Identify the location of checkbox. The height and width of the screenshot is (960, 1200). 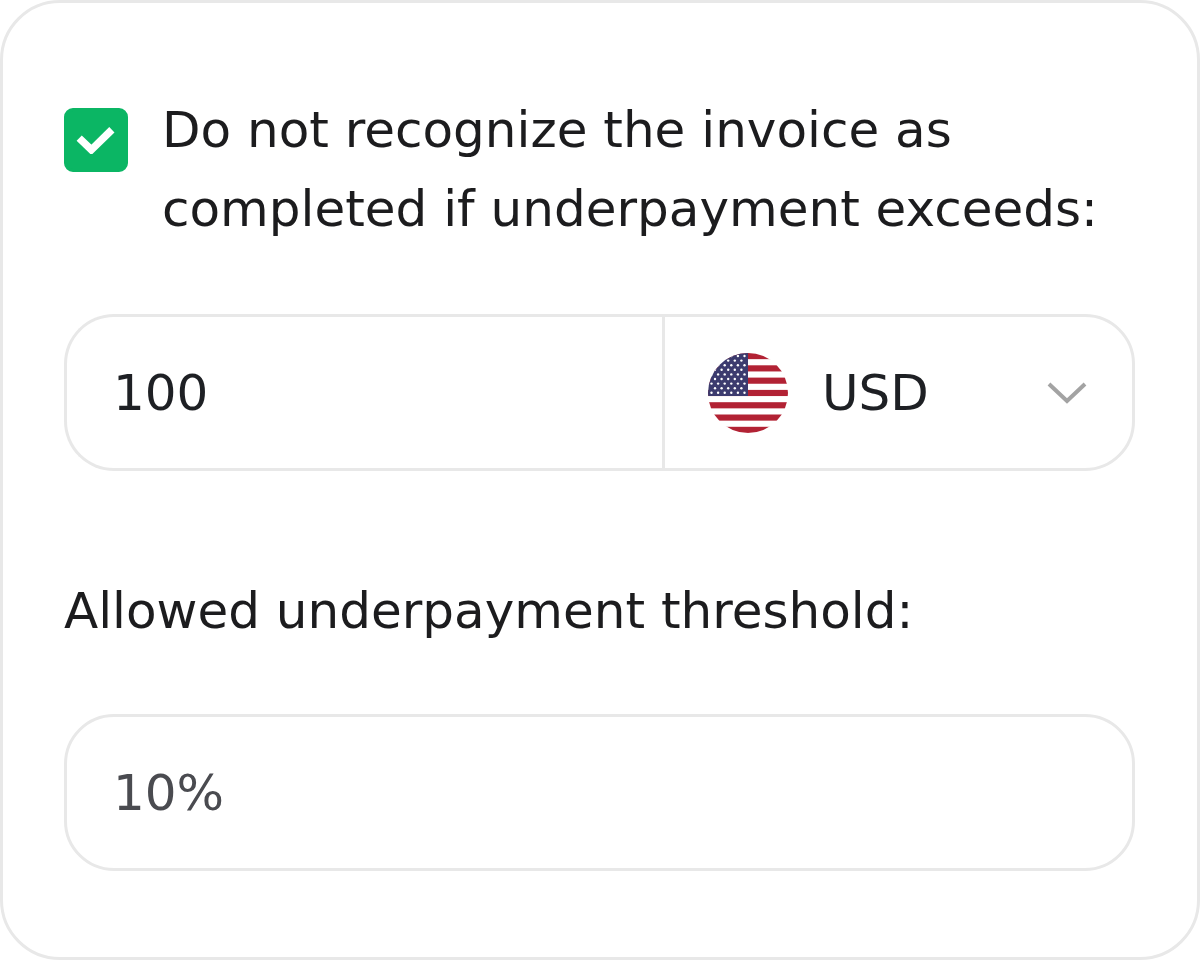
(96, 140).